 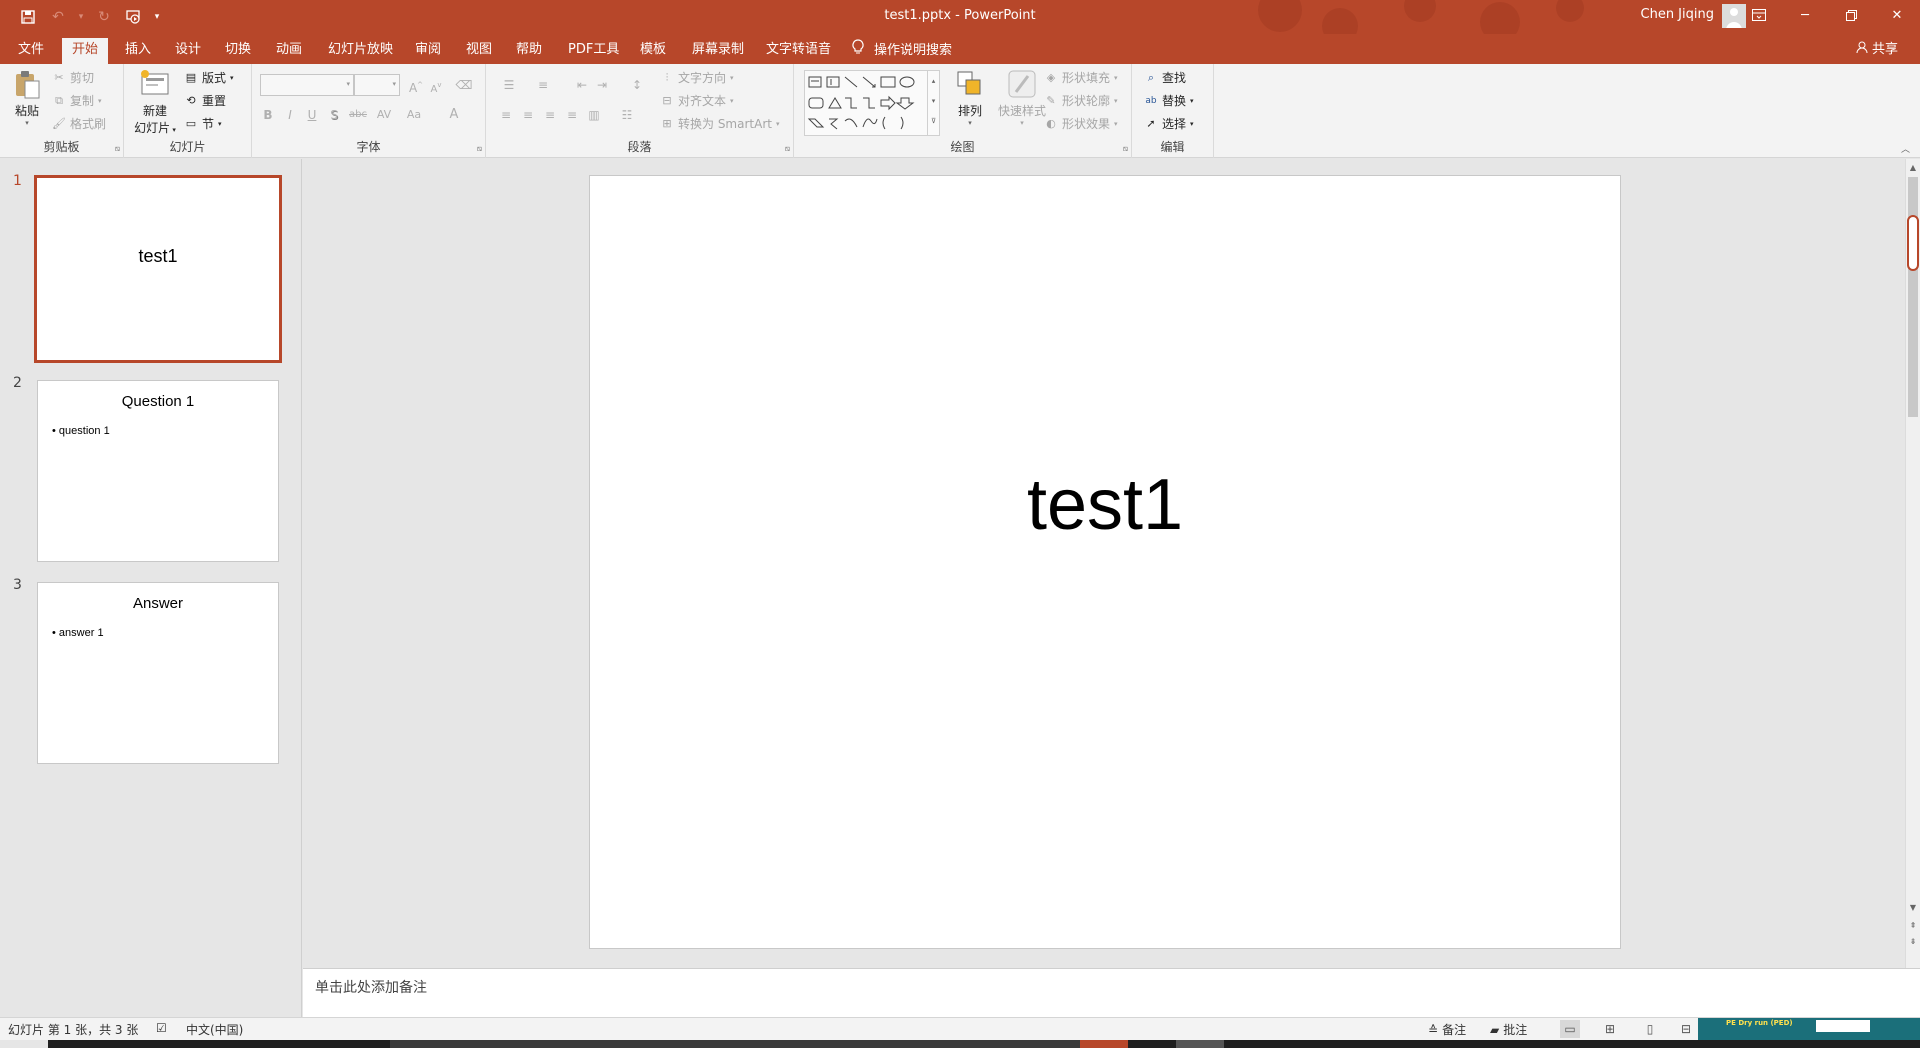 What do you see at coordinates (161, 1028) in the screenshot?
I see `accessibility-icon: ☑` at bounding box center [161, 1028].